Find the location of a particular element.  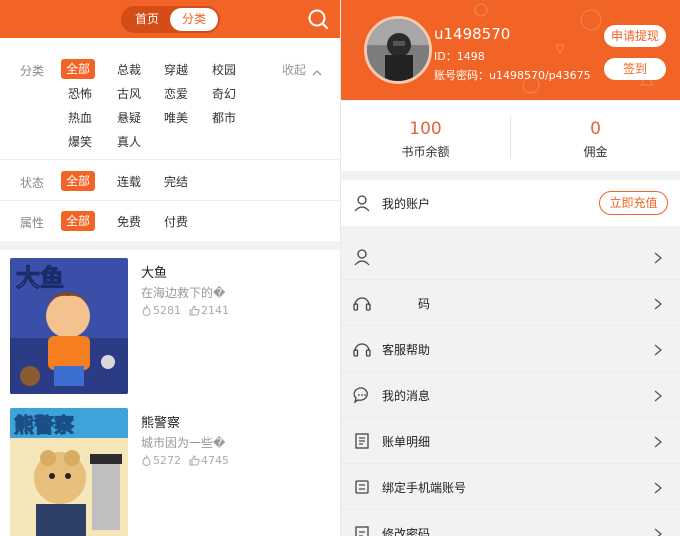

book-views: 5272 is located at coordinates (161, 460).